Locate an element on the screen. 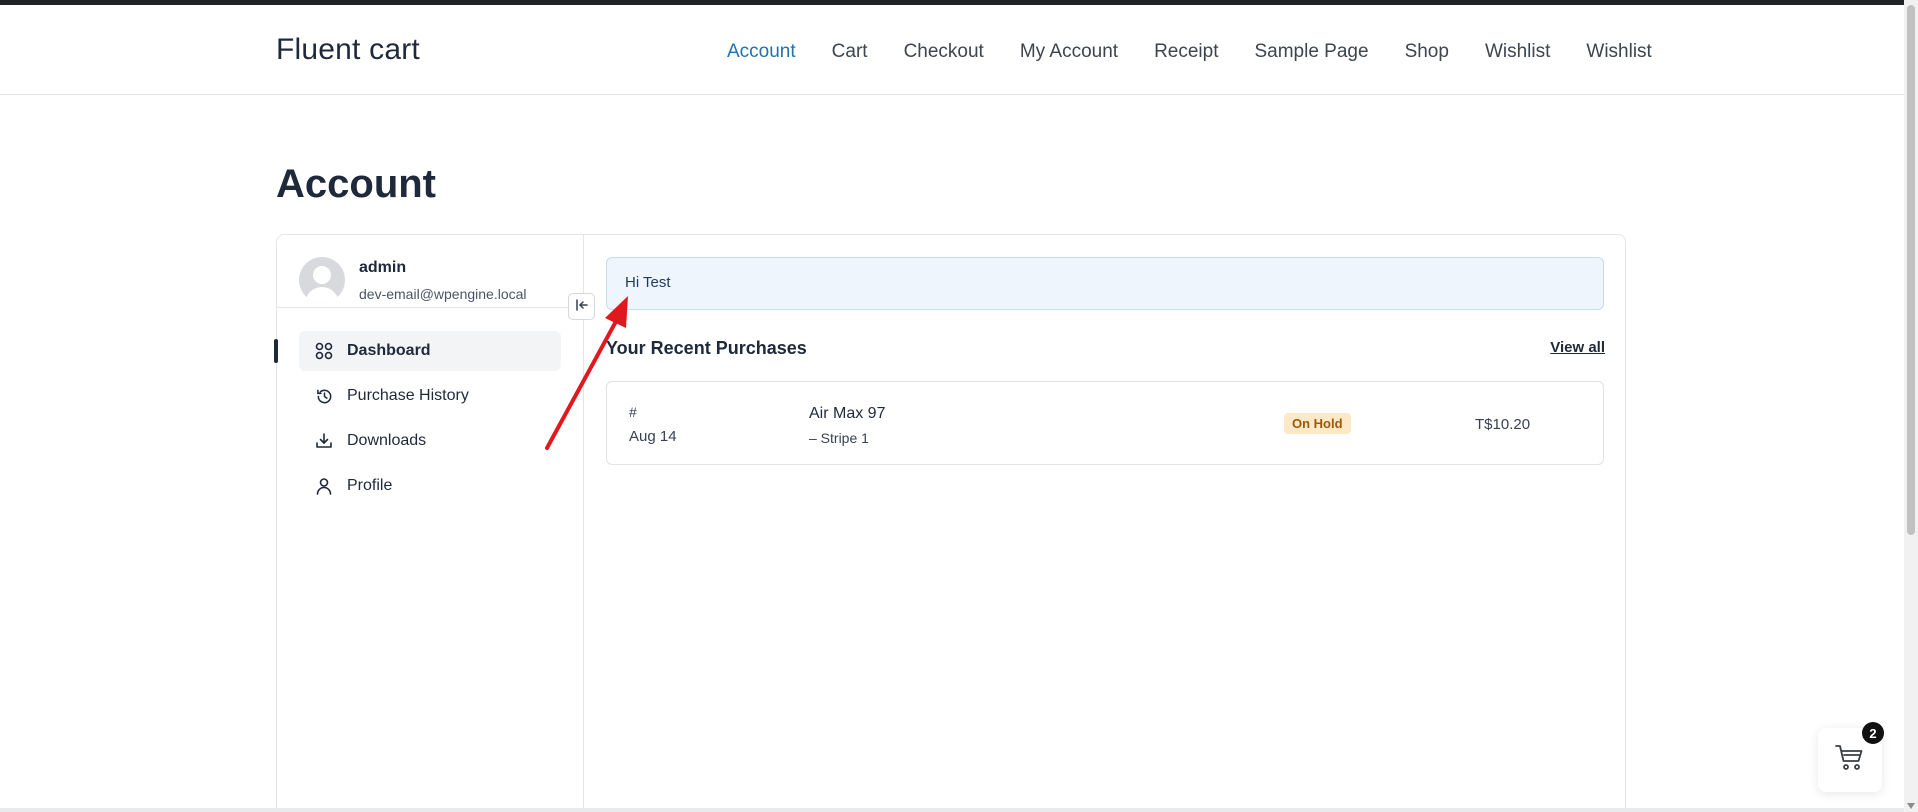  sidebar-item-purchase-history: Purchase History is located at coordinates (430, 396).